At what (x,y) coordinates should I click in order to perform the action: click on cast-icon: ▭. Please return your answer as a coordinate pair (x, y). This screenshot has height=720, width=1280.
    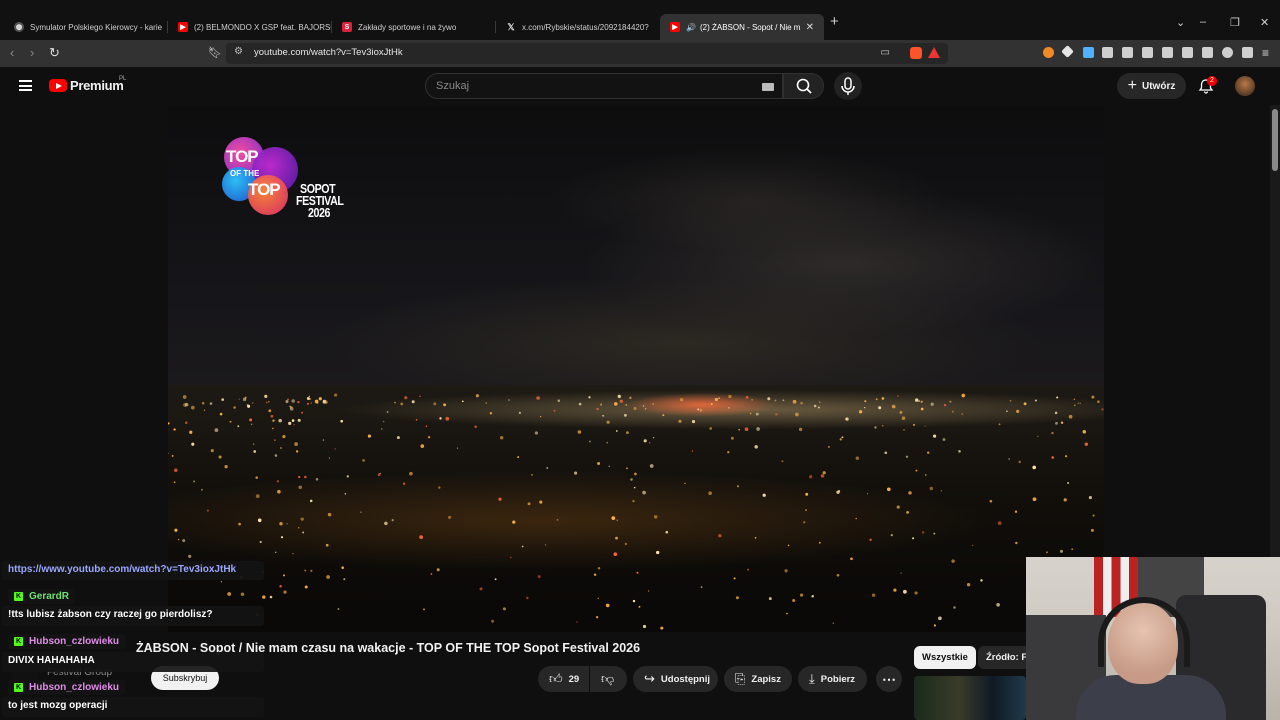
    Looking at the image, I should click on (885, 52).